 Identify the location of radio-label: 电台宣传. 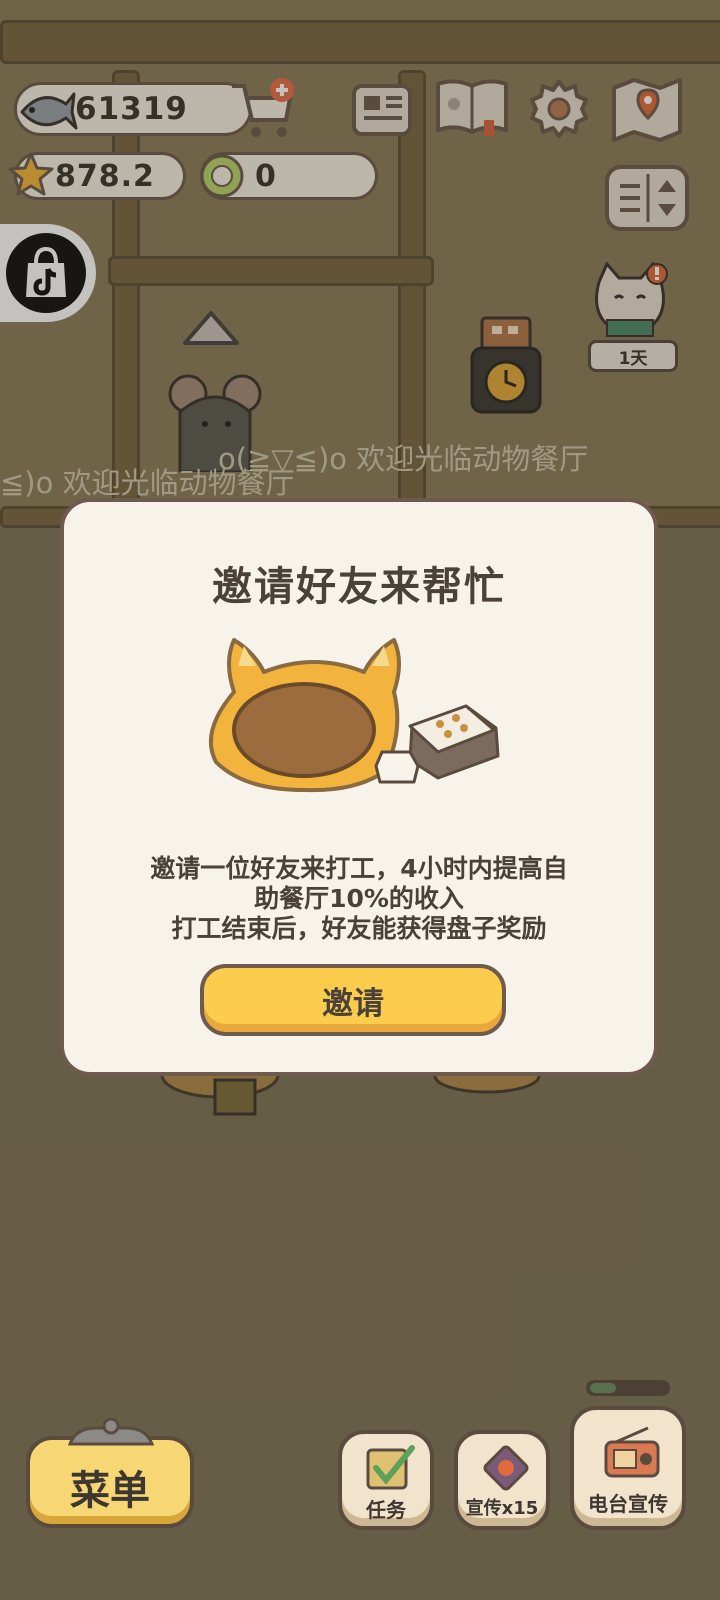
(628, 1504).